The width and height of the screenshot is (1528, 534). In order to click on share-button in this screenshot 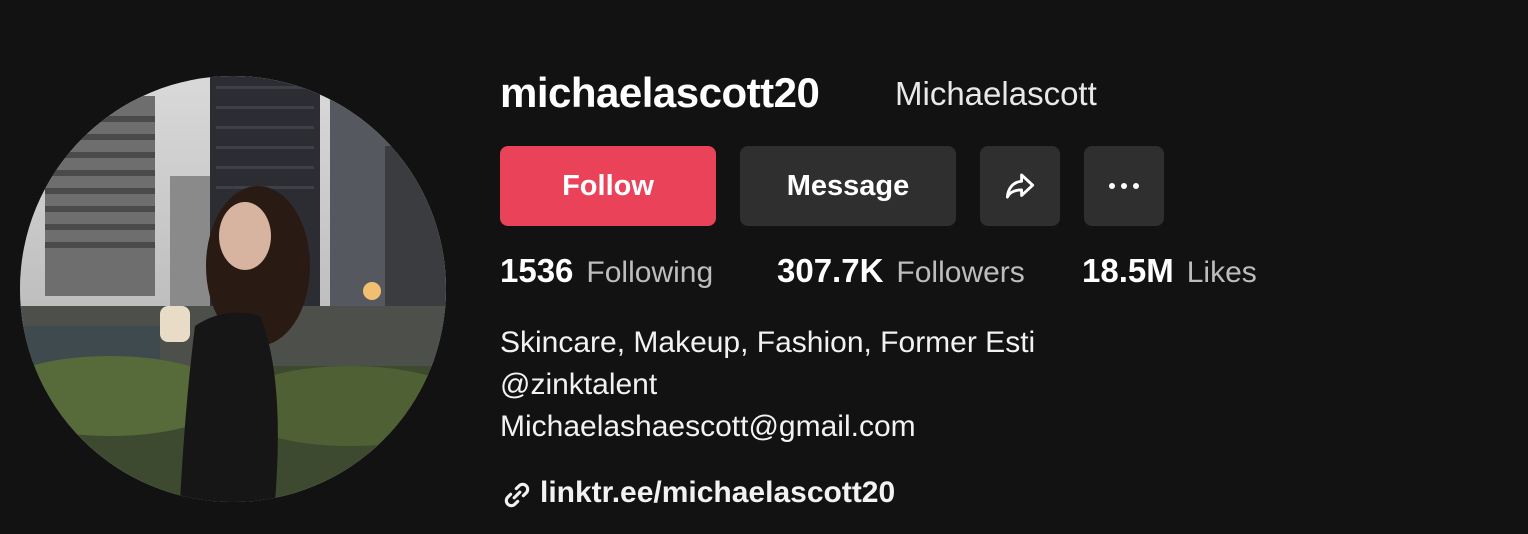, I will do `click(1020, 186)`.